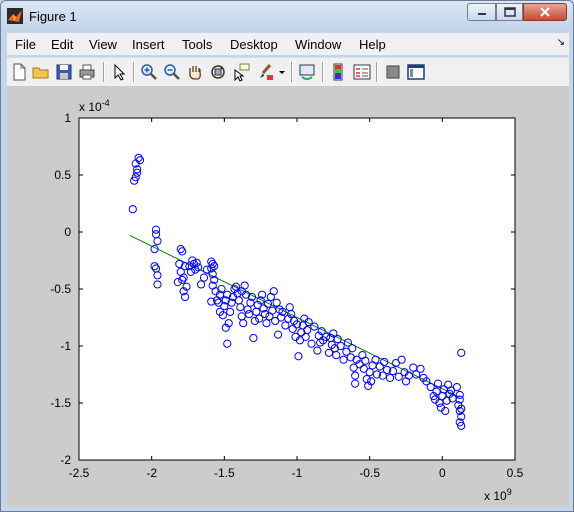 This screenshot has width=574, height=512. I want to click on minimize-icon, so click(481, 14).